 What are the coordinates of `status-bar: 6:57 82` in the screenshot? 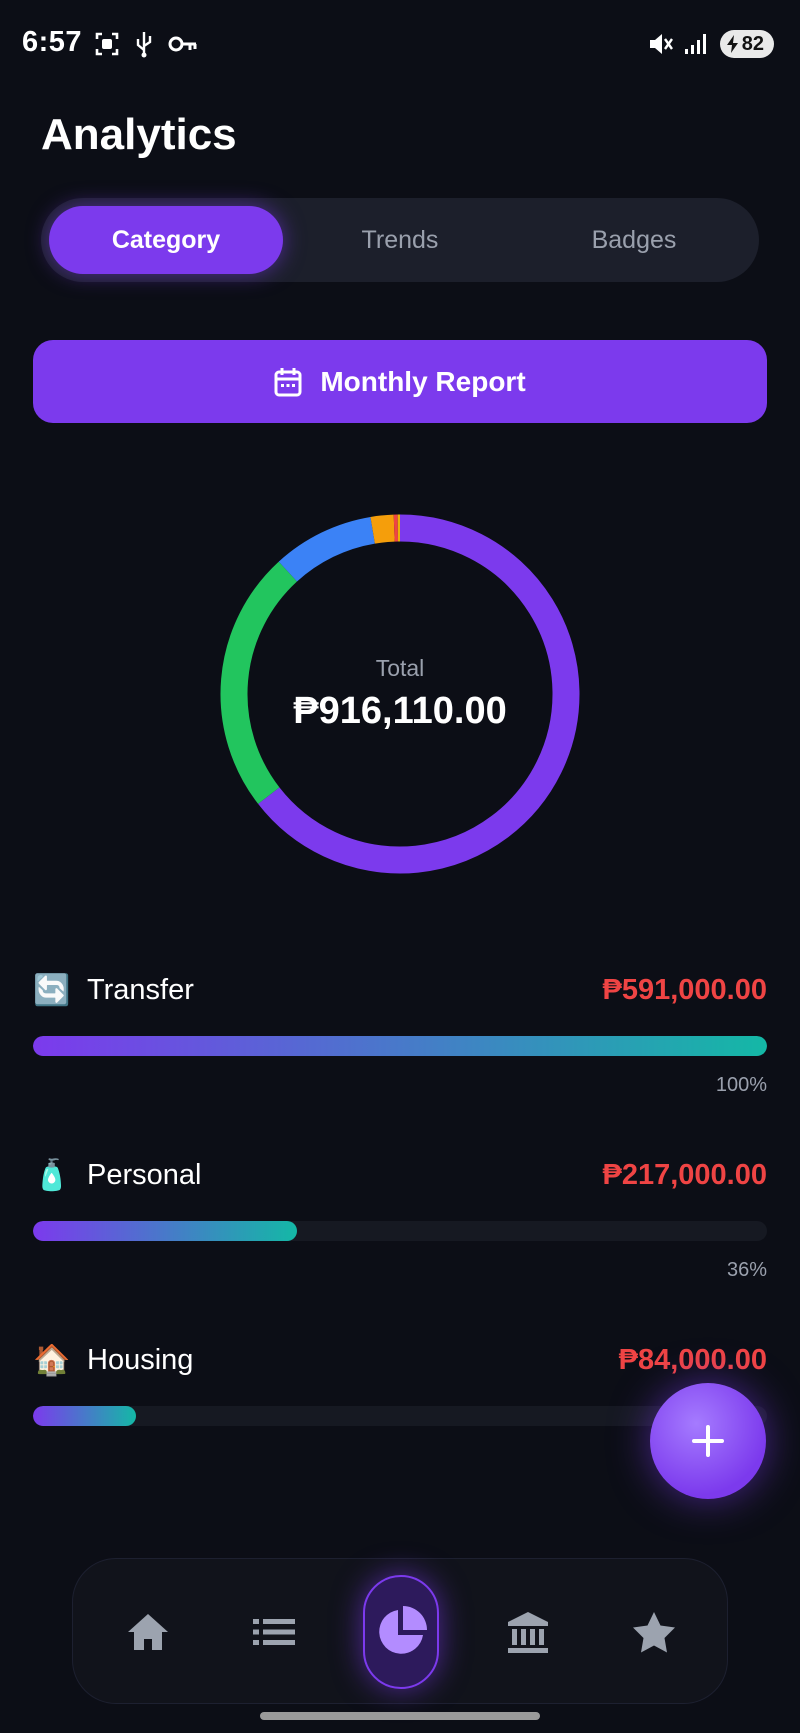 It's located at (400, 45).